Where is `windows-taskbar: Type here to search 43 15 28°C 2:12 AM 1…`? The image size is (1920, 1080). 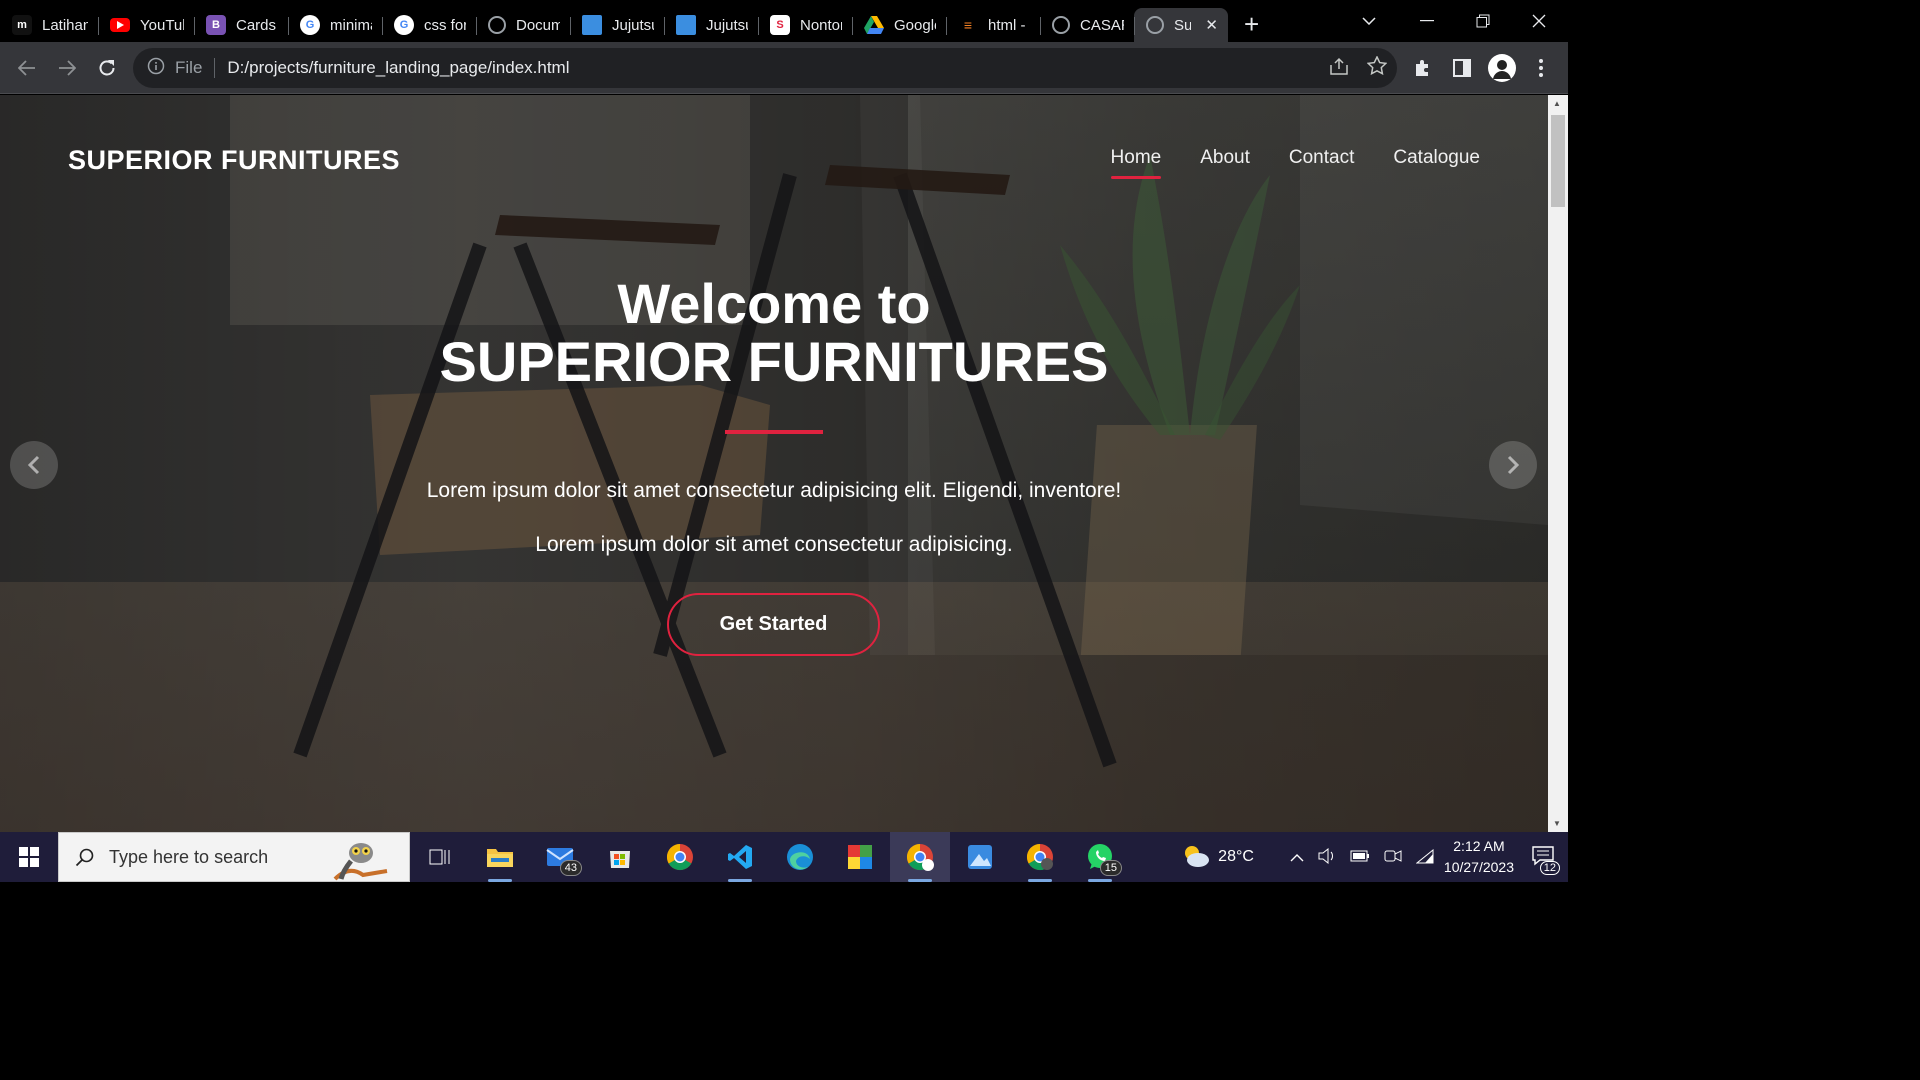
windows-taskbar: Type here to search 43 15 28°C 2:12 AM 1… is located at coordinates (784, 857).